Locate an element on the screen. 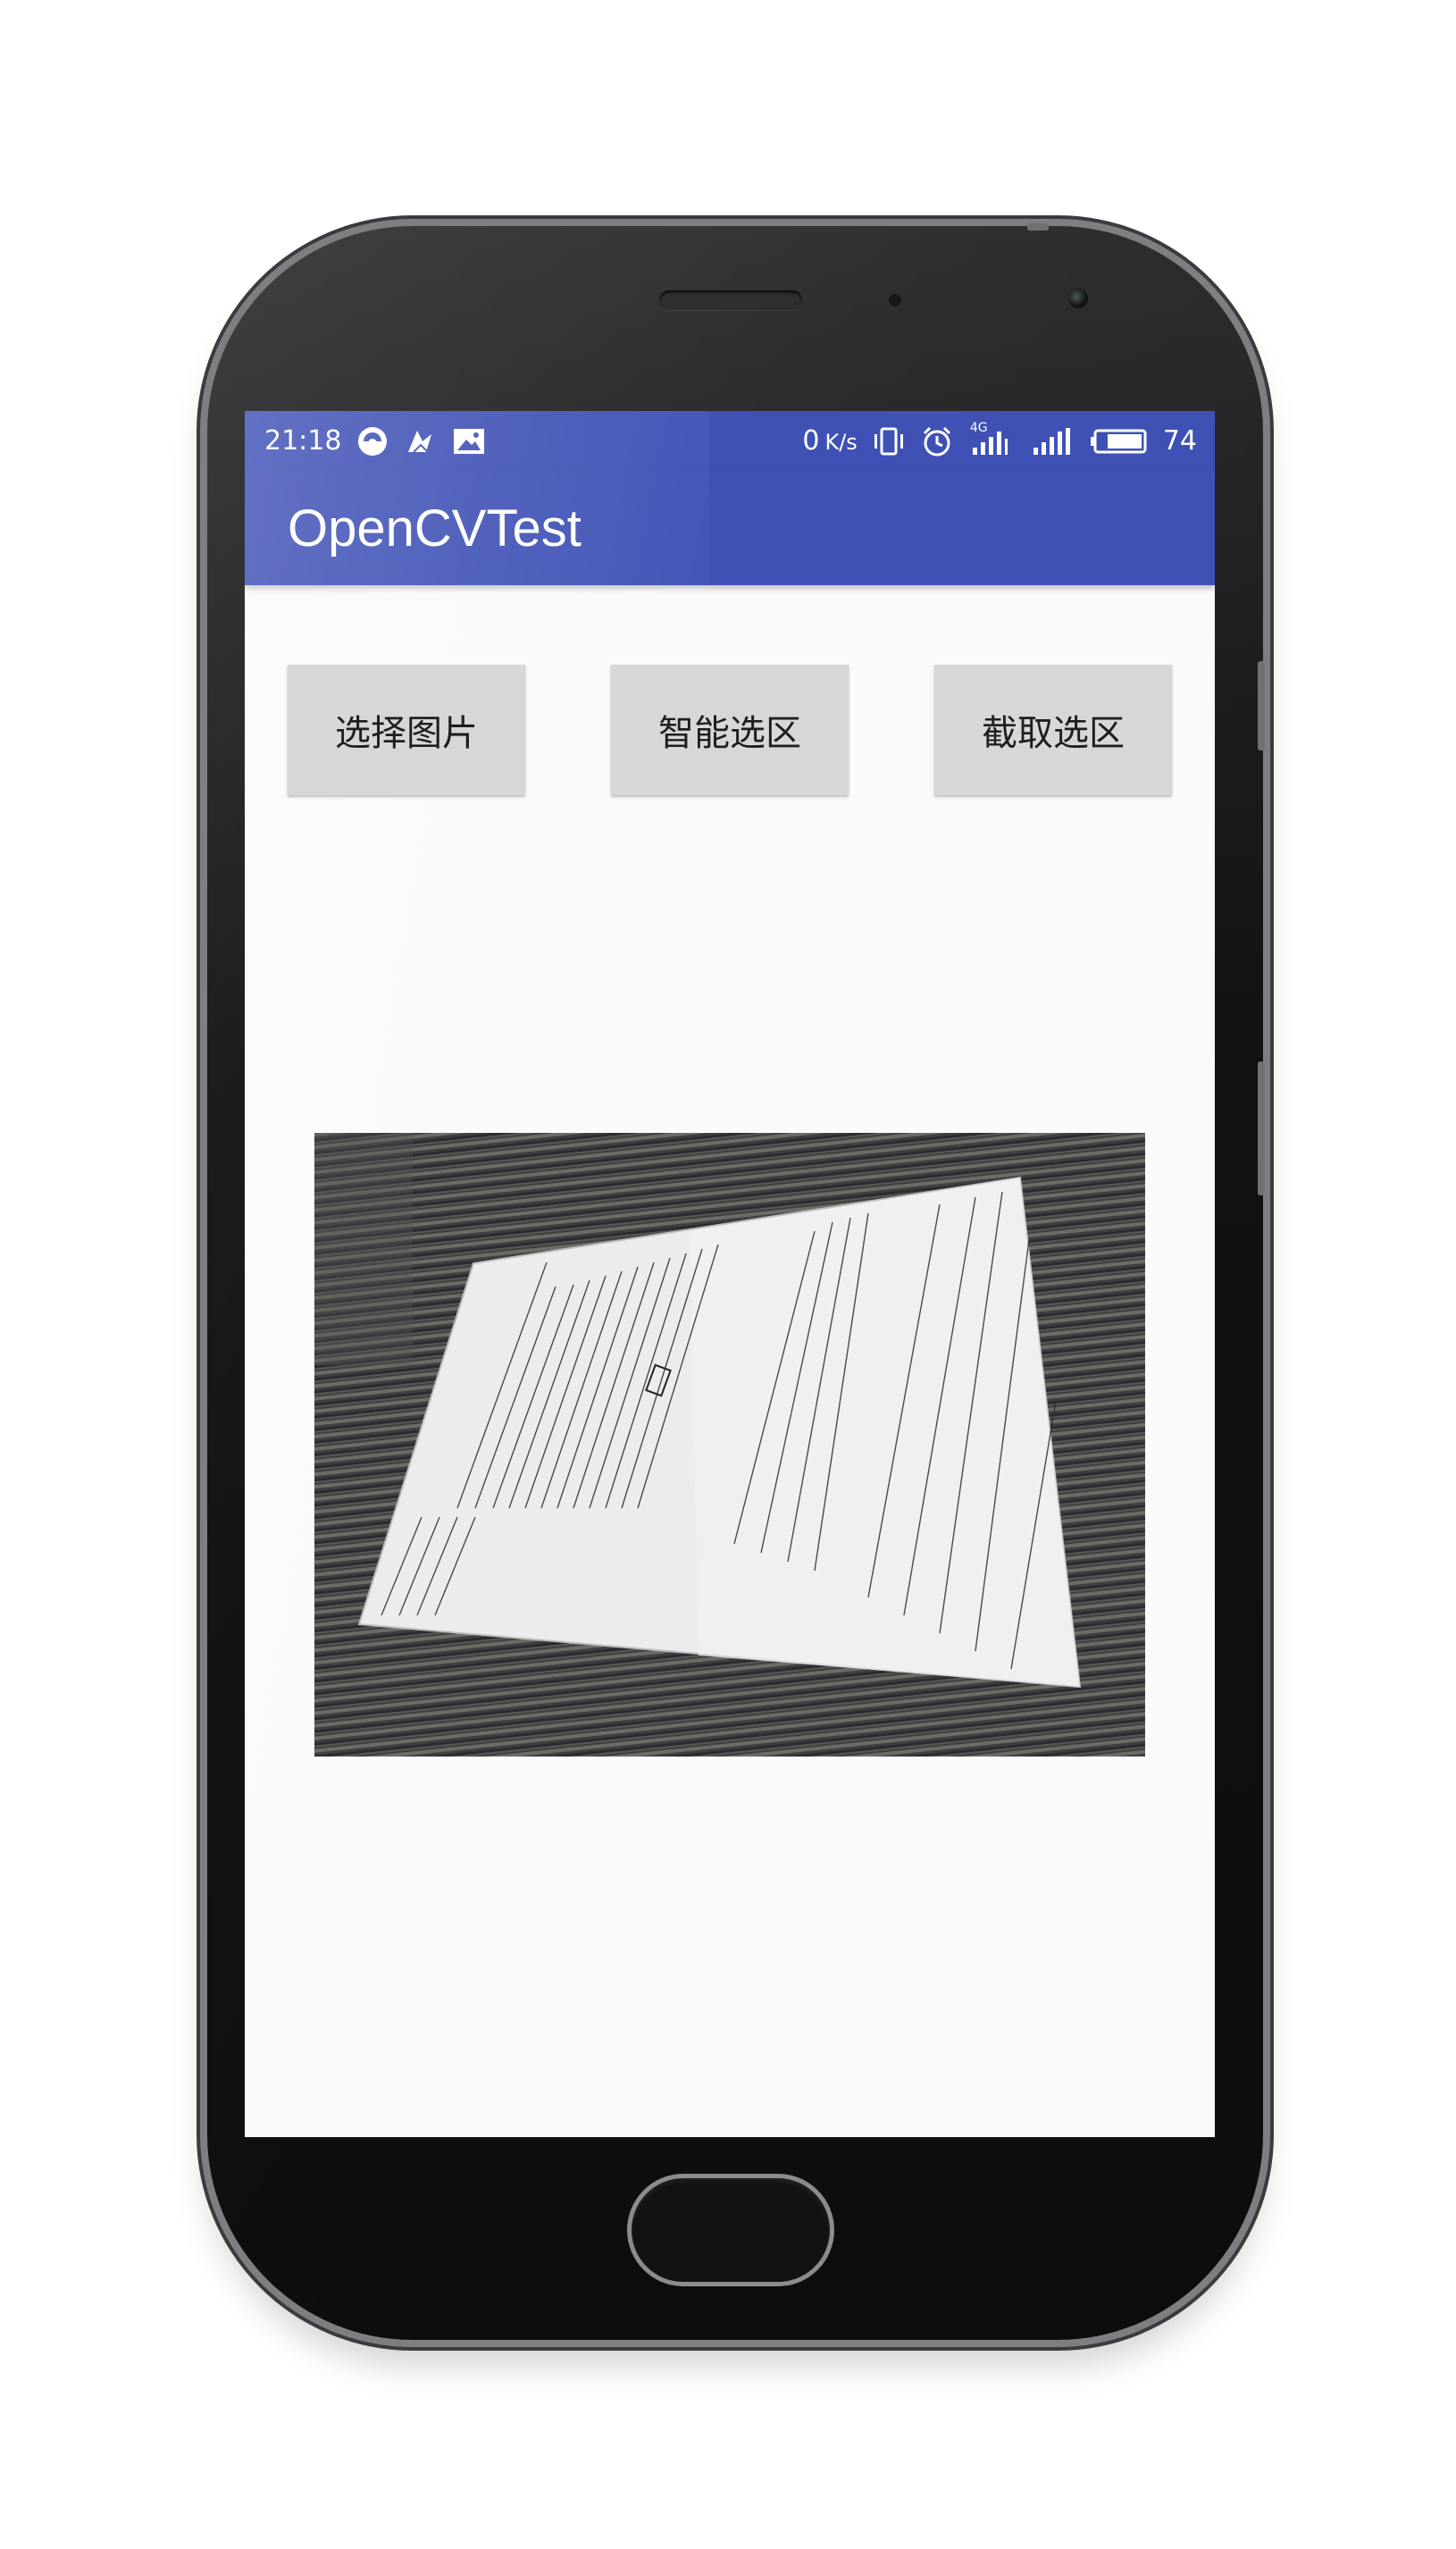  network-speed-value: 0 is located at coordinates (811, 441).